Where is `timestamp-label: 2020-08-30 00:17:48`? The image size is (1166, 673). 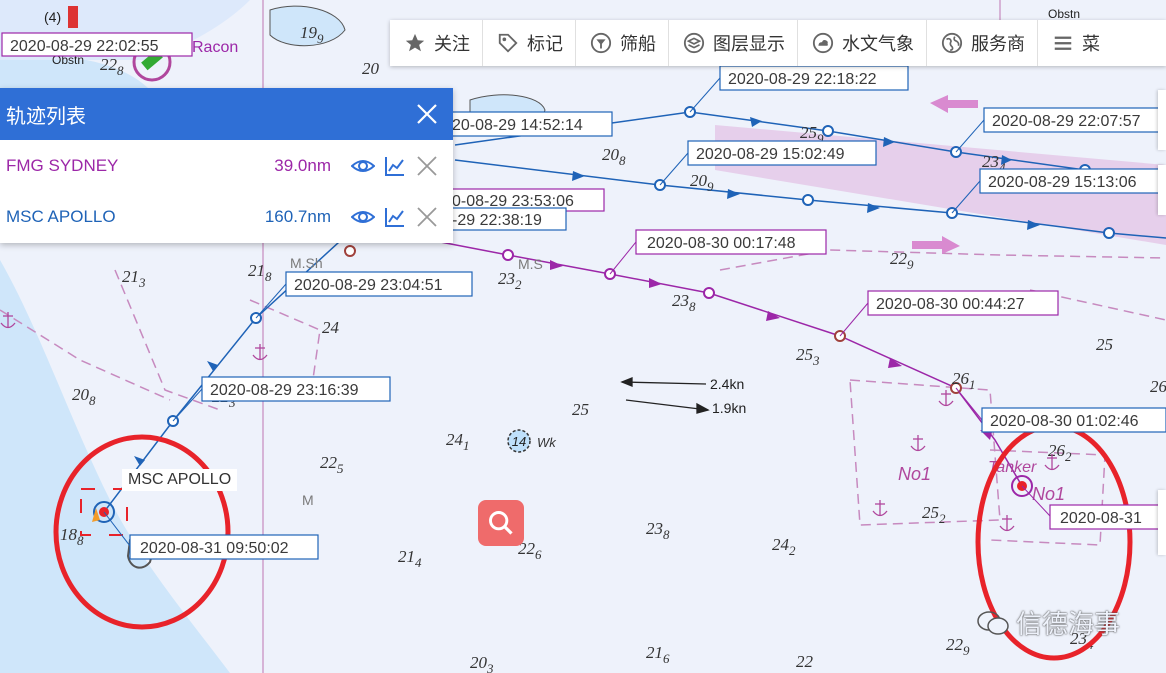 timestamp-label: 2020-08-30 00:17:48 is located at coordinates (731, 242).